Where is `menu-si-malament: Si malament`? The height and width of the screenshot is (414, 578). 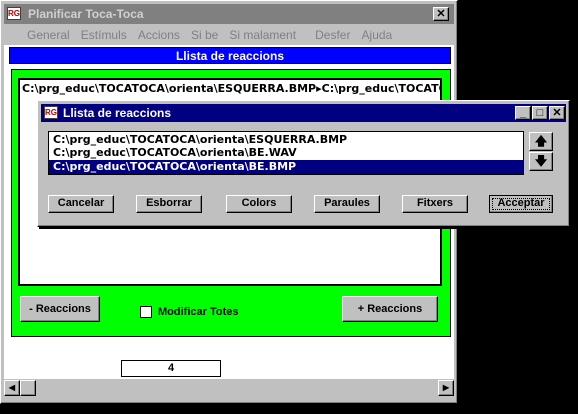 menu-si-malament: Si malament is located at coordinates (262, 35).